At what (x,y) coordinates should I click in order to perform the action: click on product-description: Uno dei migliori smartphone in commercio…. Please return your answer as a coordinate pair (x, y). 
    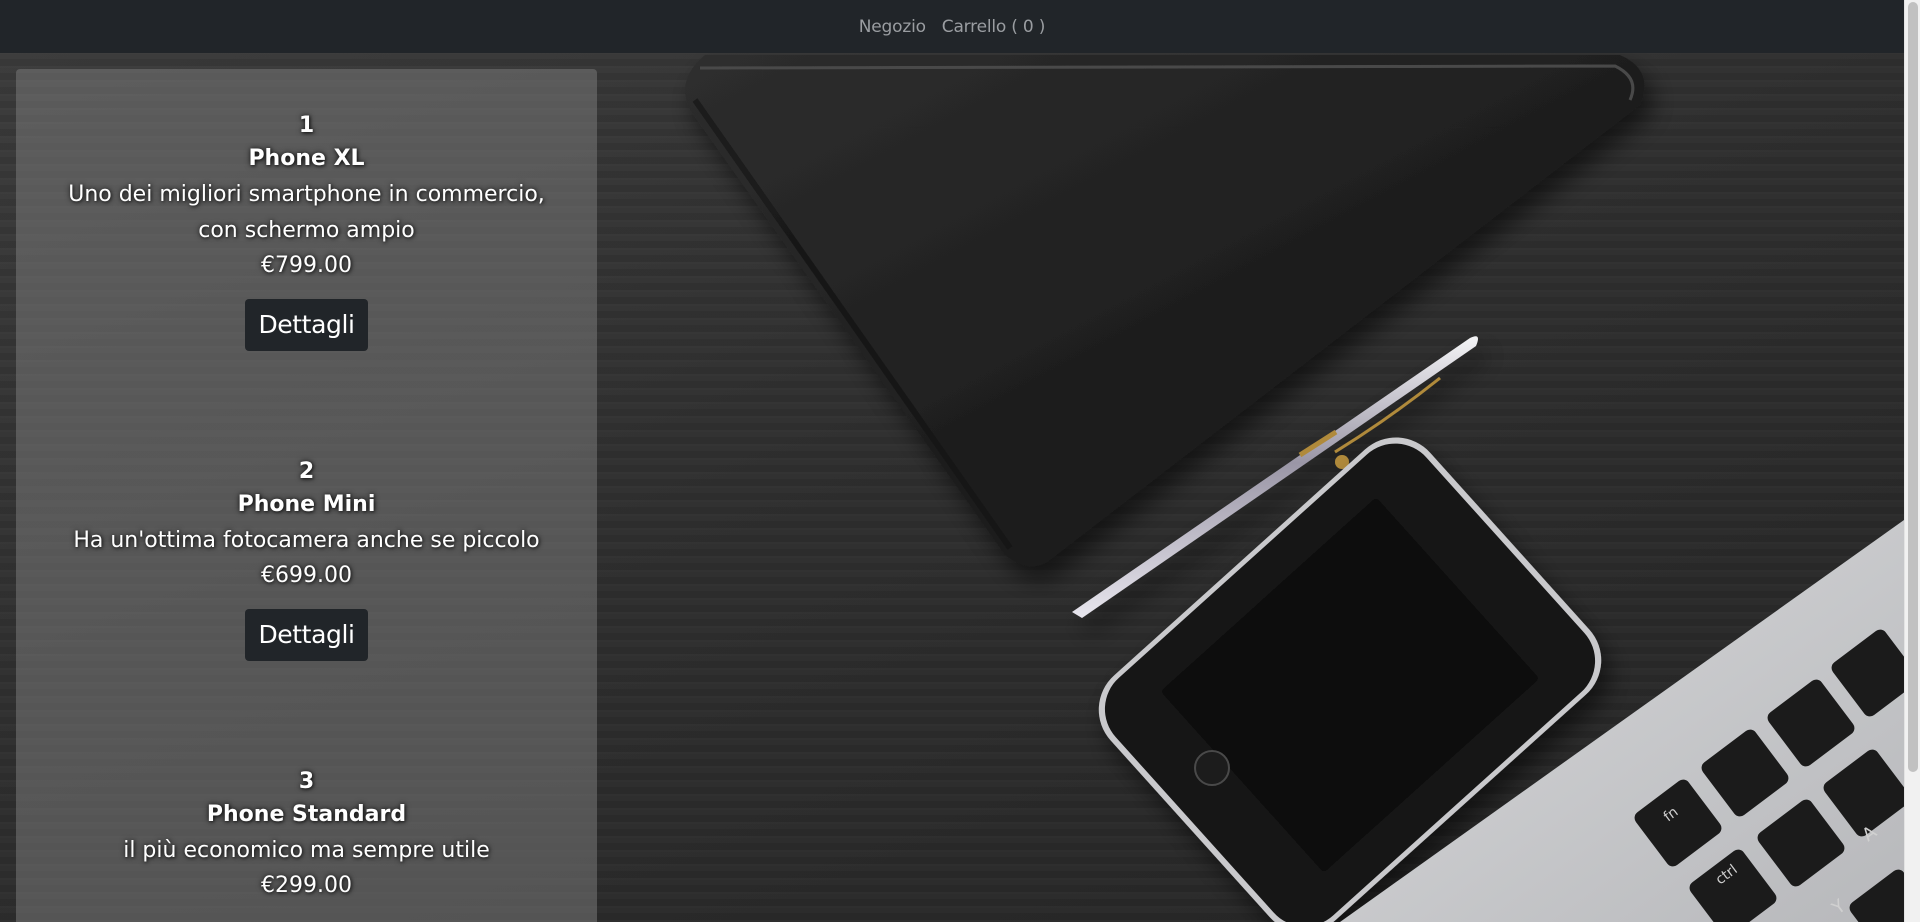
    Looking at the image, I should click on (306, 212).